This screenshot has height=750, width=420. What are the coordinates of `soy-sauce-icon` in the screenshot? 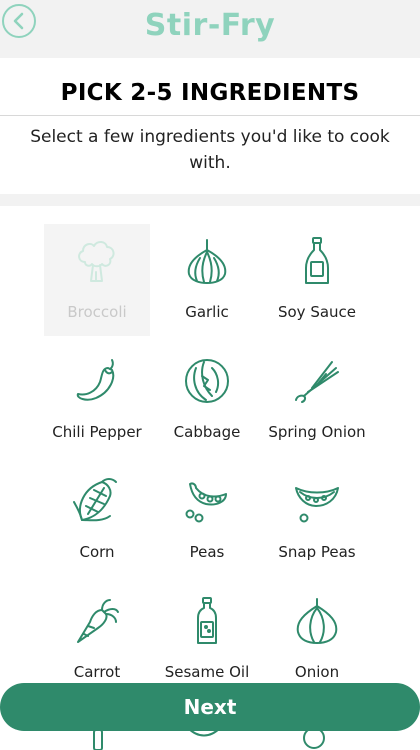 It's located at (317, 260).